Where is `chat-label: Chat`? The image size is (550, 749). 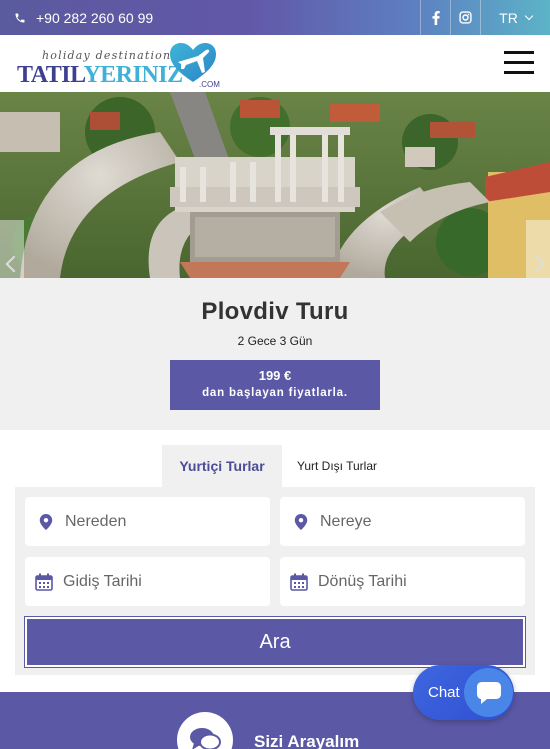
chat-label: Chat is located at coordinates (444, 692).